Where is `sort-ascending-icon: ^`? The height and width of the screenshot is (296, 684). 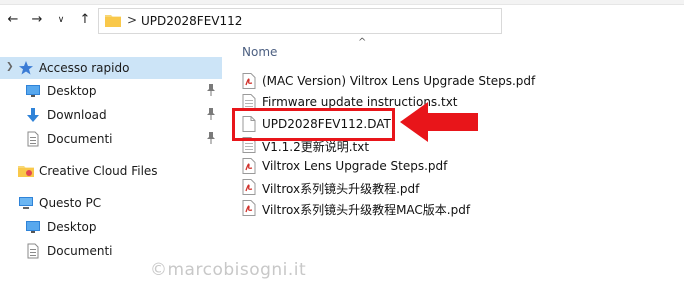
sort-ascending-icon: ^ is located at coordinates (362, 42).